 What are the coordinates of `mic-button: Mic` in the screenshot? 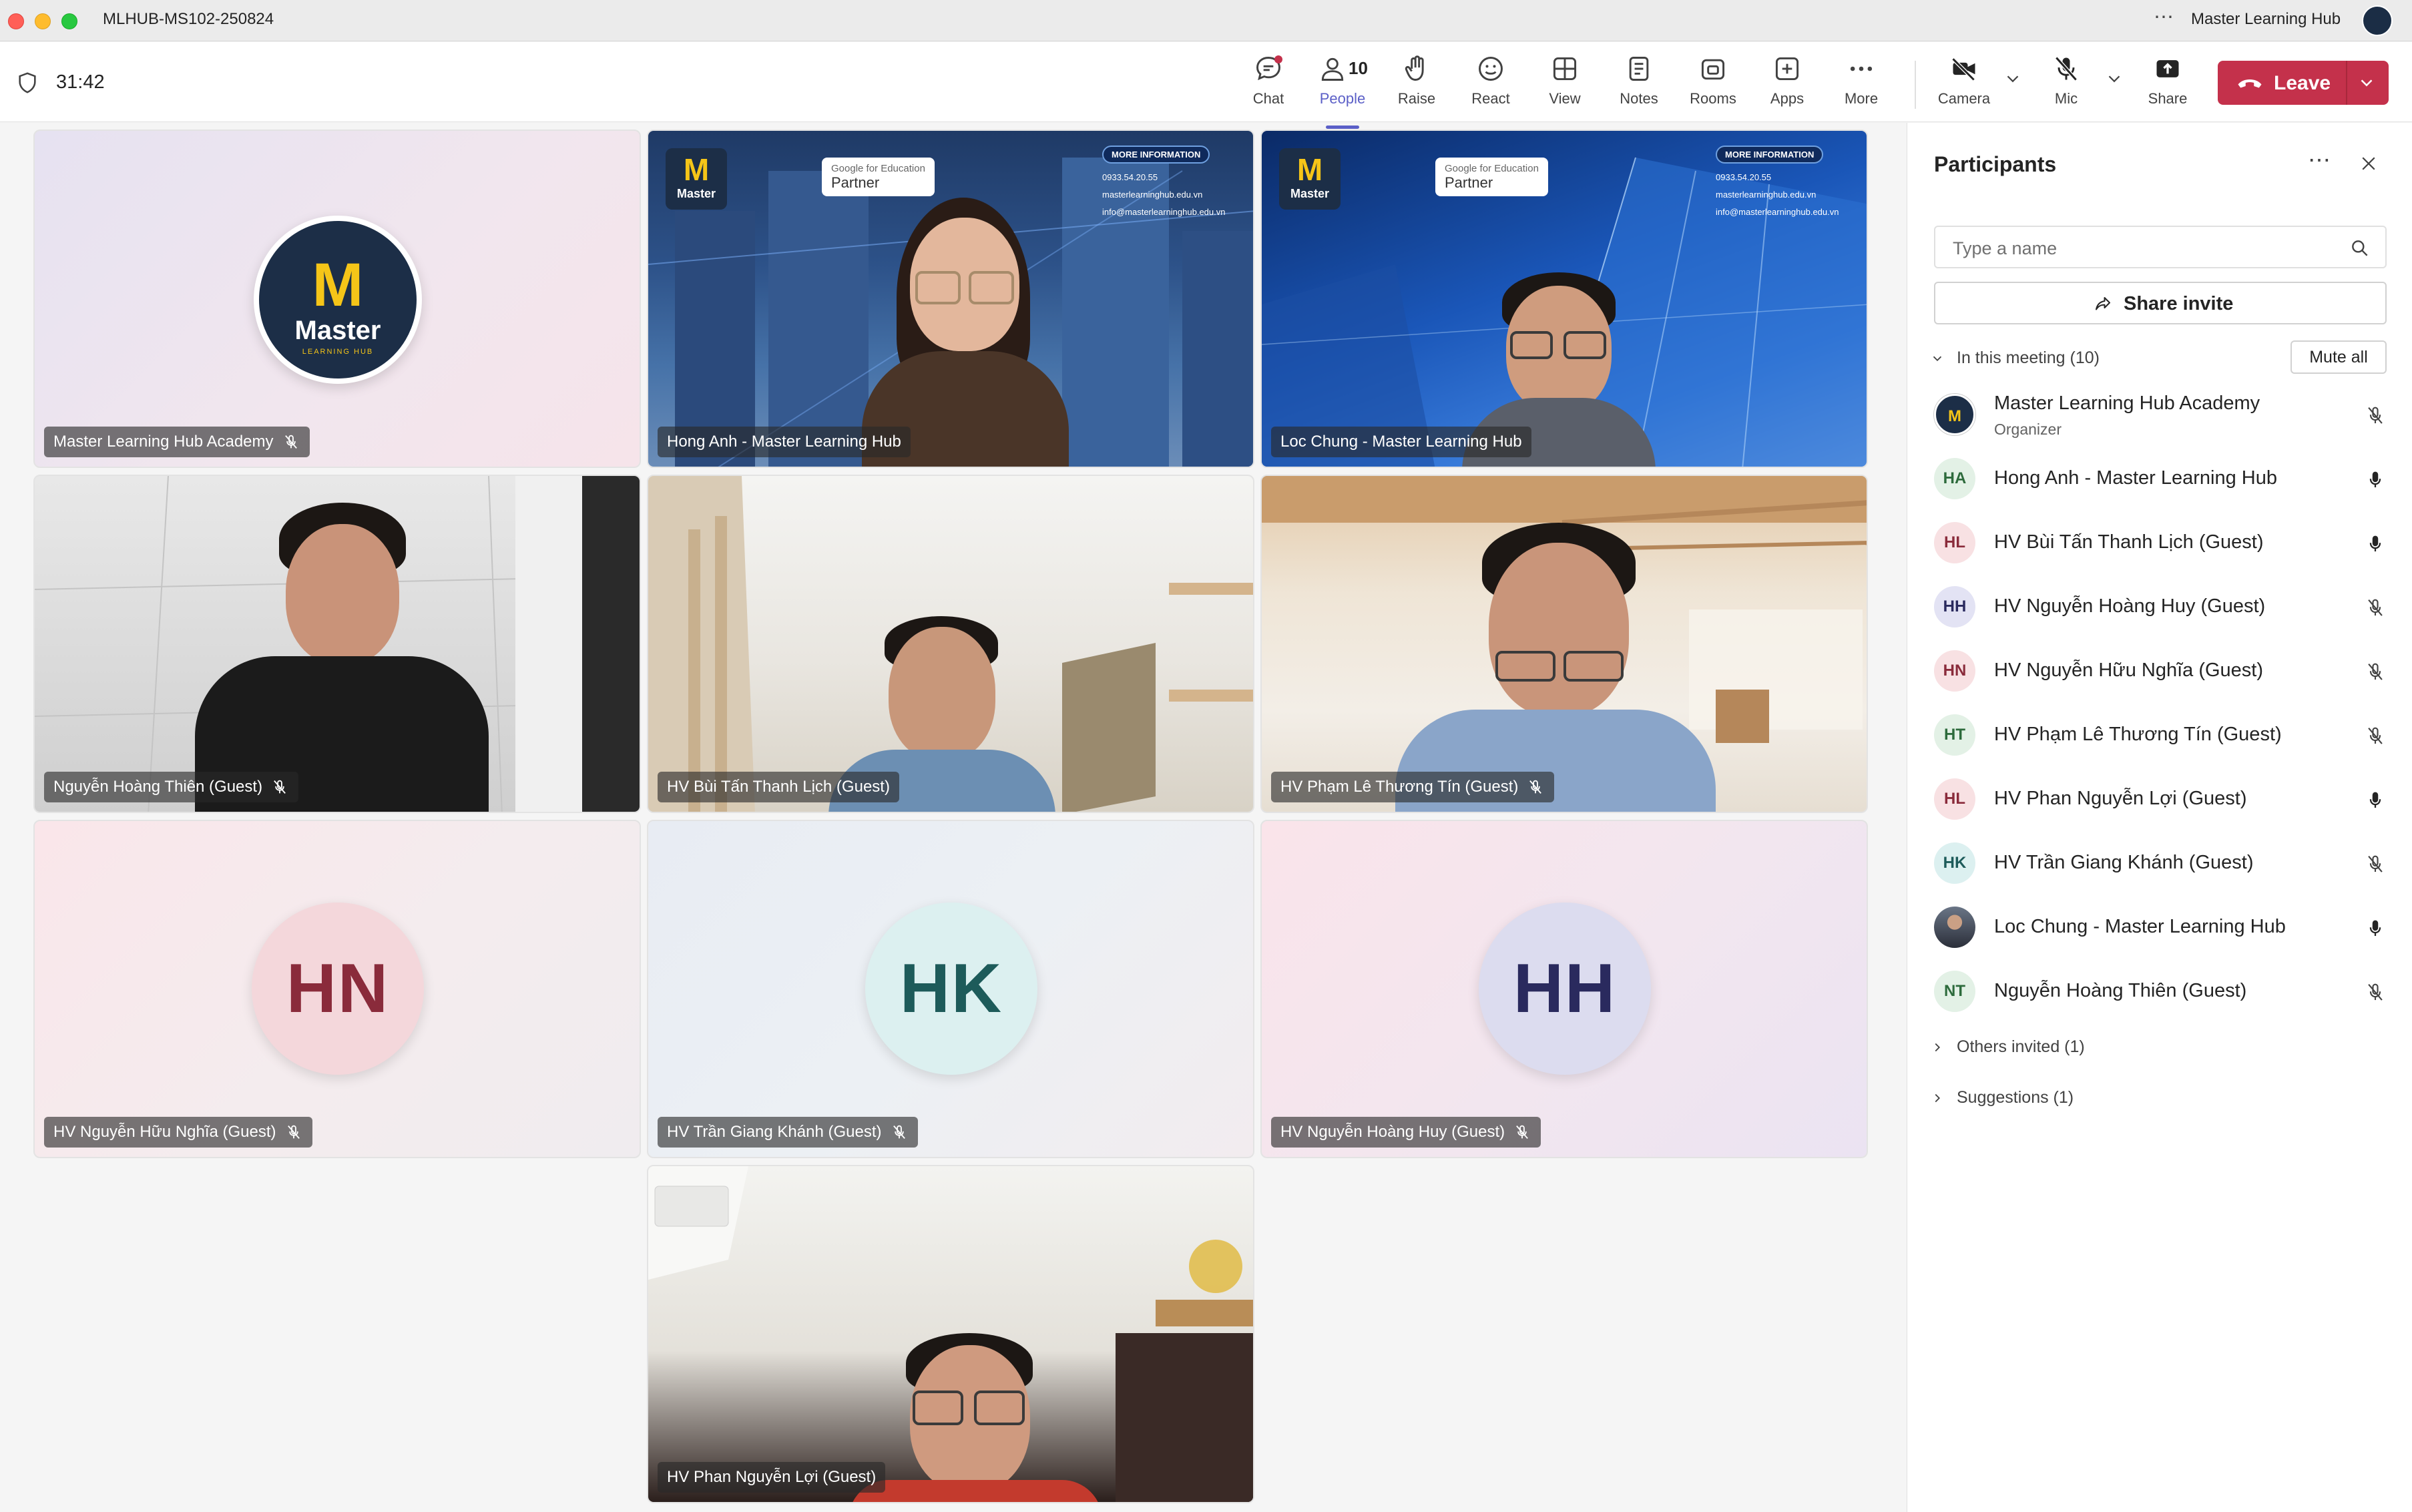 It's located at (2066, 86).